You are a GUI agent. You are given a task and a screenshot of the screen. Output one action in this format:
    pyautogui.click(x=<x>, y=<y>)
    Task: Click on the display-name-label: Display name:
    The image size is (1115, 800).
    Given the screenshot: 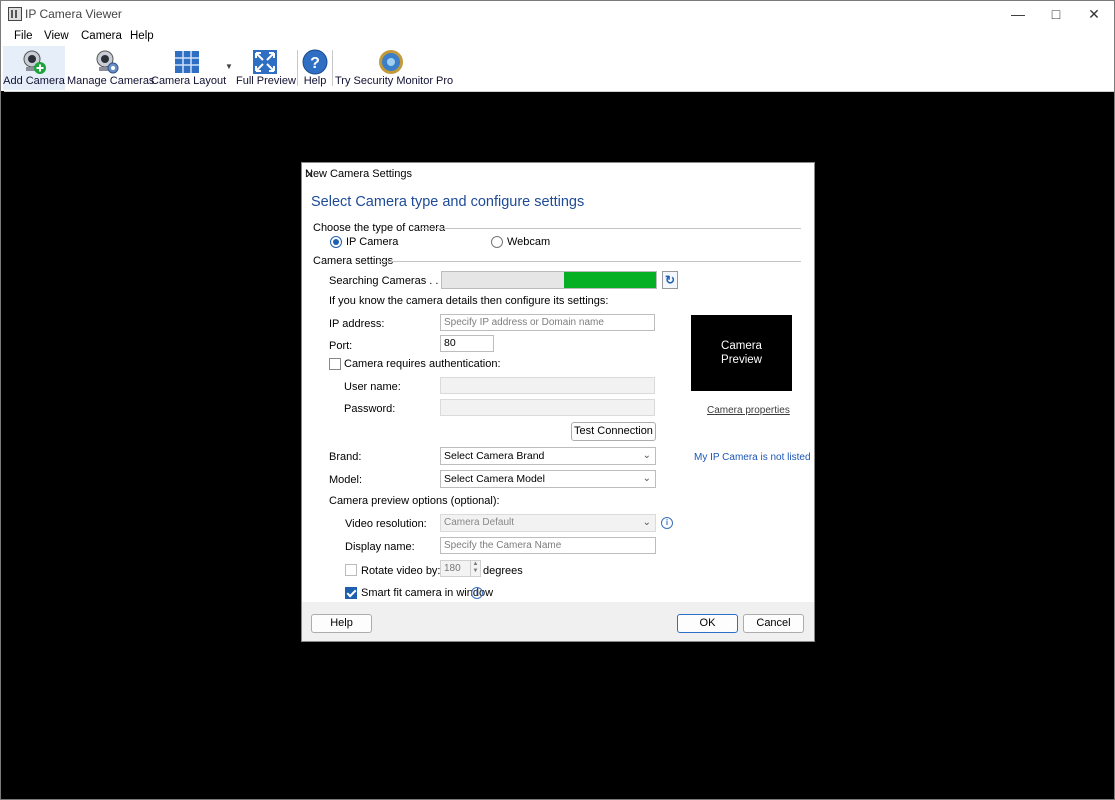 What is the action you would take?
    pyautogui.click(x=380, y=547)
    